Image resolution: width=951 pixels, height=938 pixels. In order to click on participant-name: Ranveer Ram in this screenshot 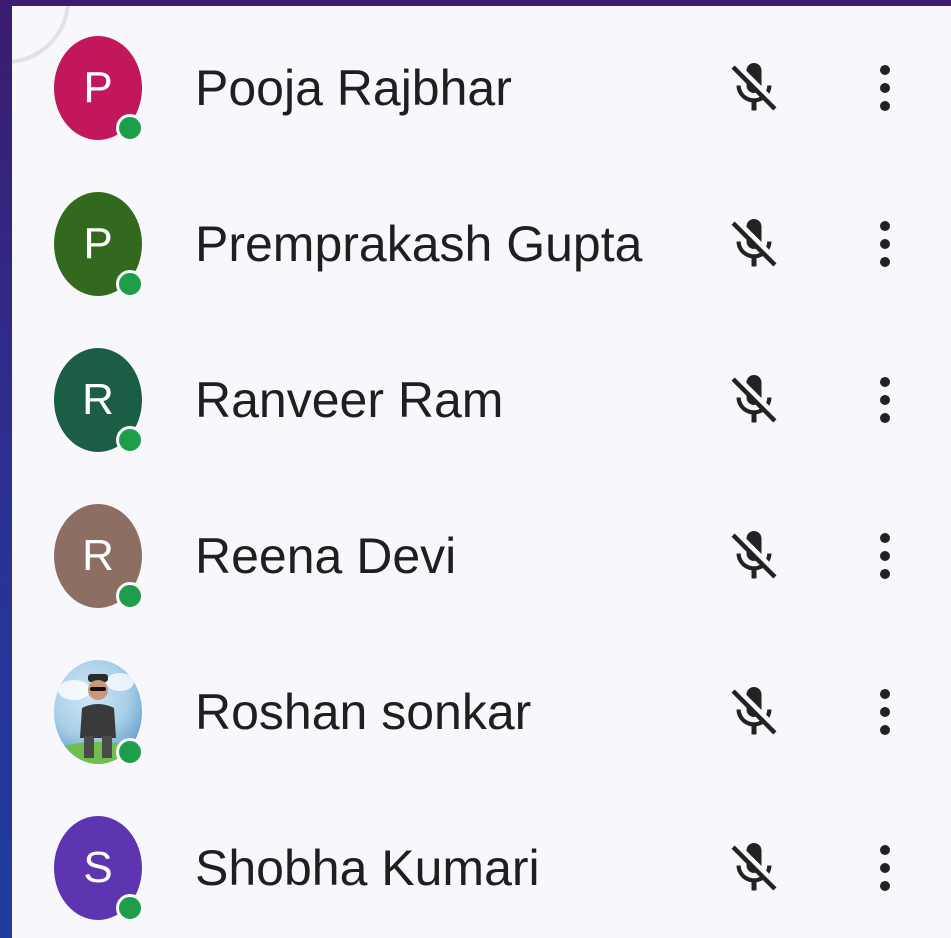, I will do `click(349, 400)`.